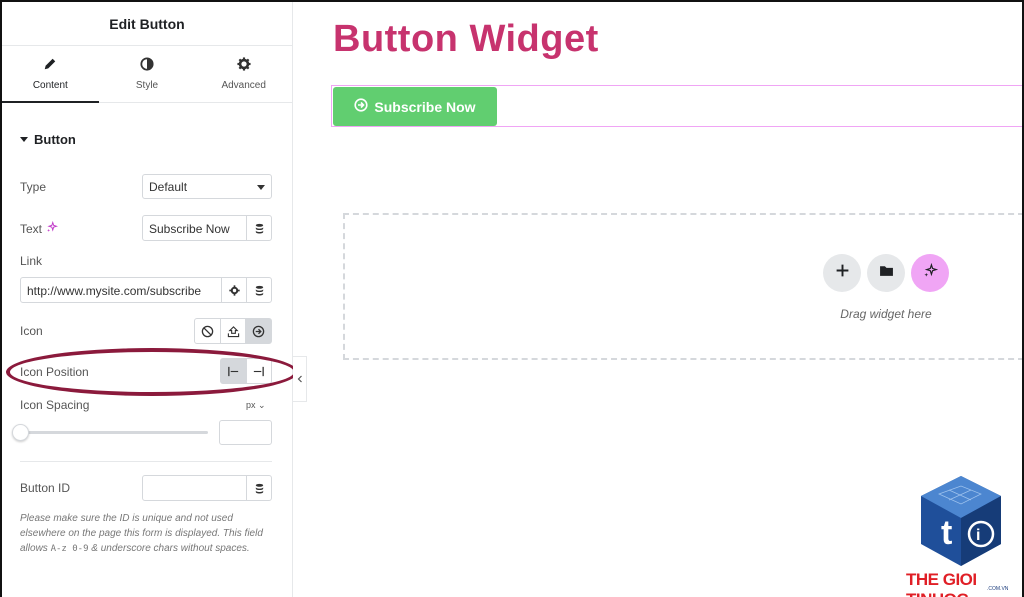 Image resolution: width=1024 pixels, height=597 pixels. What do you see at coordinates (234, 371) in the screenshot?
I see `before-icon` at bounding box center [234, 371].